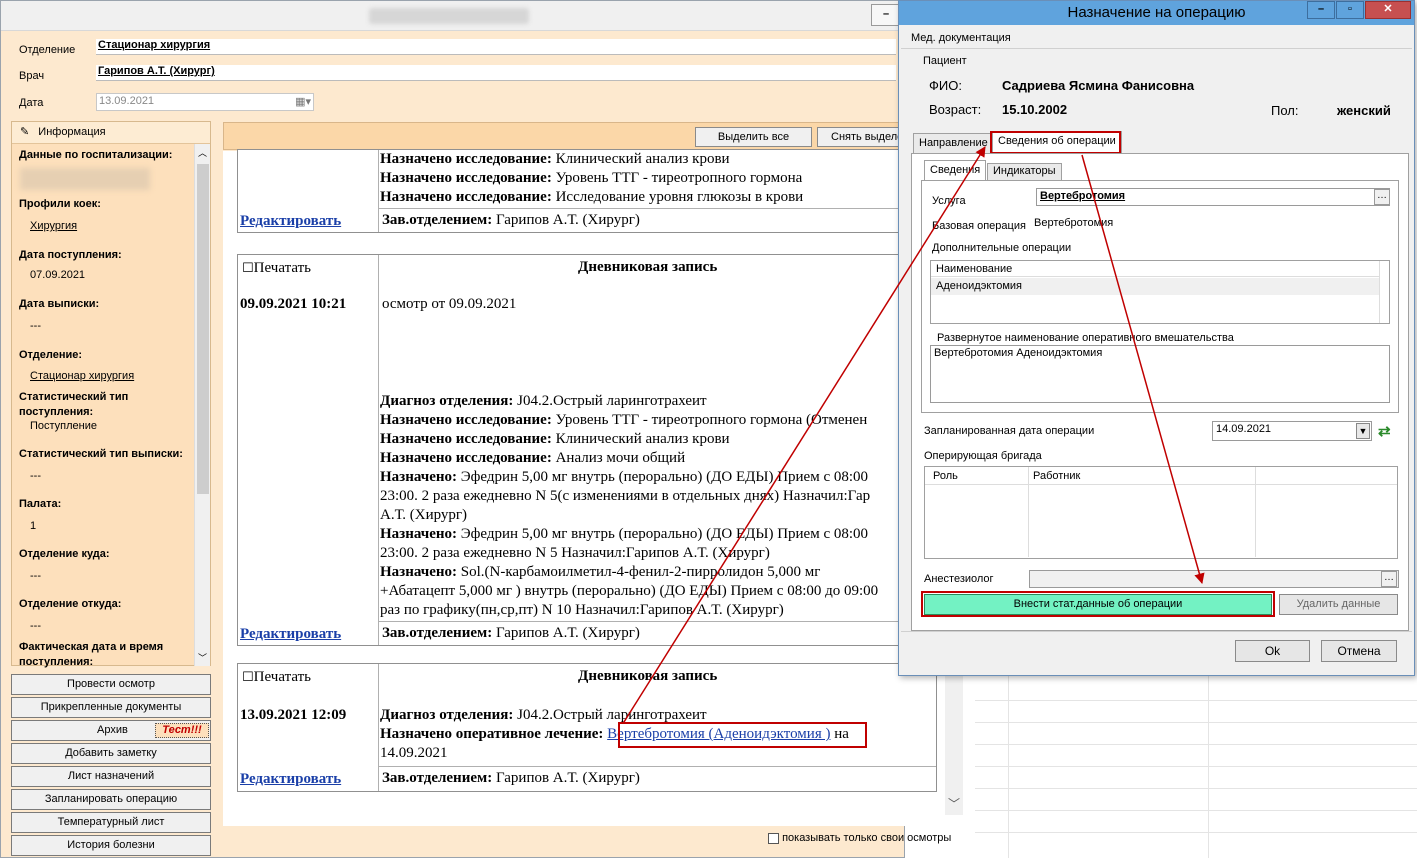  I want to click on full-name-field: Вертебротомия Аденоидэктомия, so click(1160, 374).